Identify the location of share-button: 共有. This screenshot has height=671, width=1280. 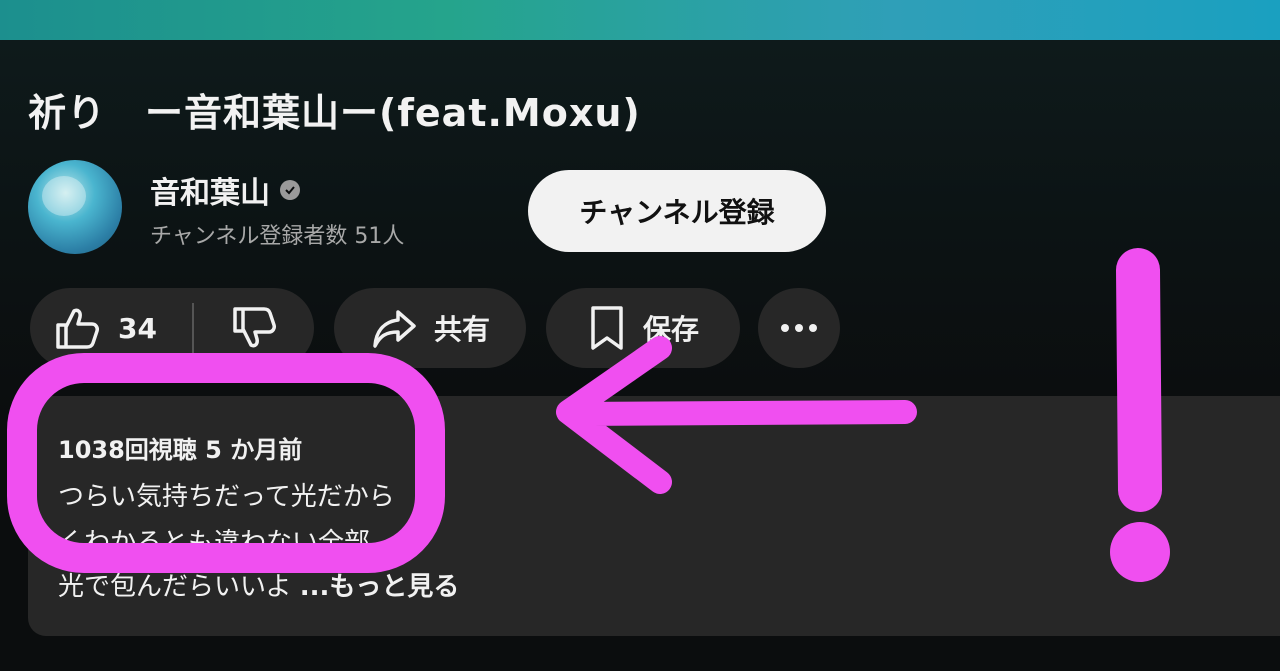
(430, 328).